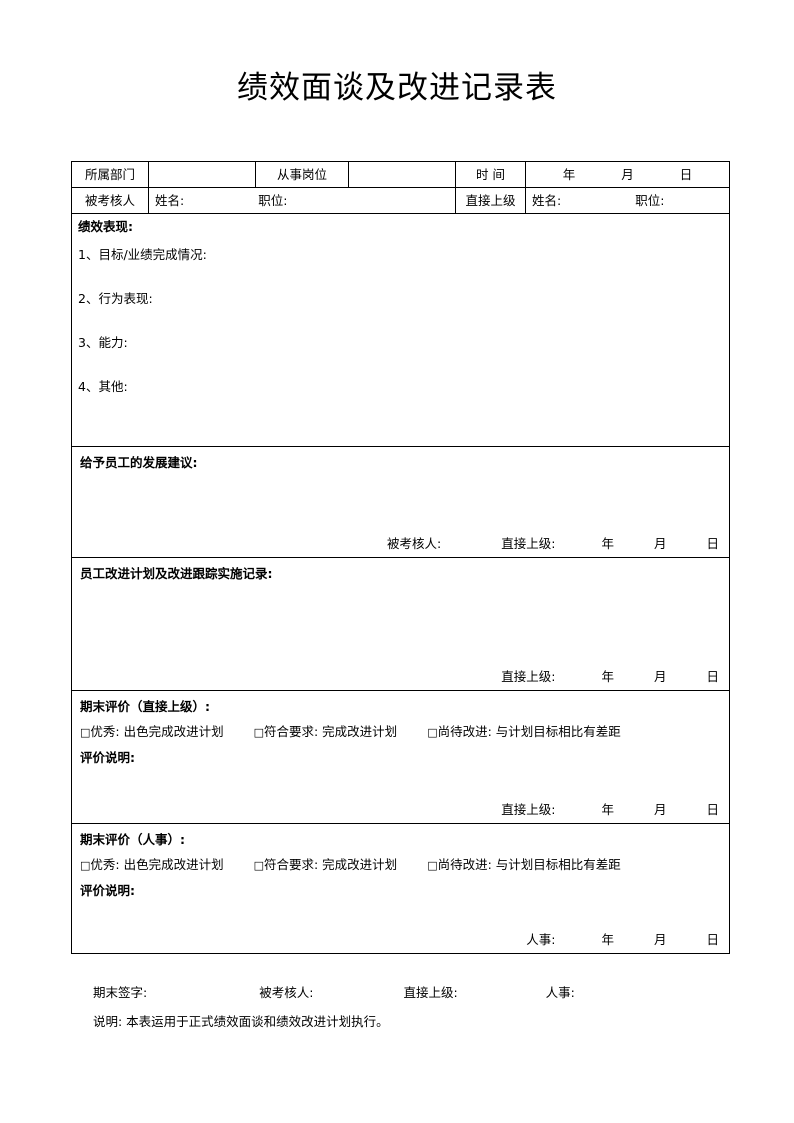 The width and height of the screenshot is (794, 1123). Describe the element at coordinates (547, 200) in the screenshot. I see `supervisor-name-label: 姓名:` at that location.